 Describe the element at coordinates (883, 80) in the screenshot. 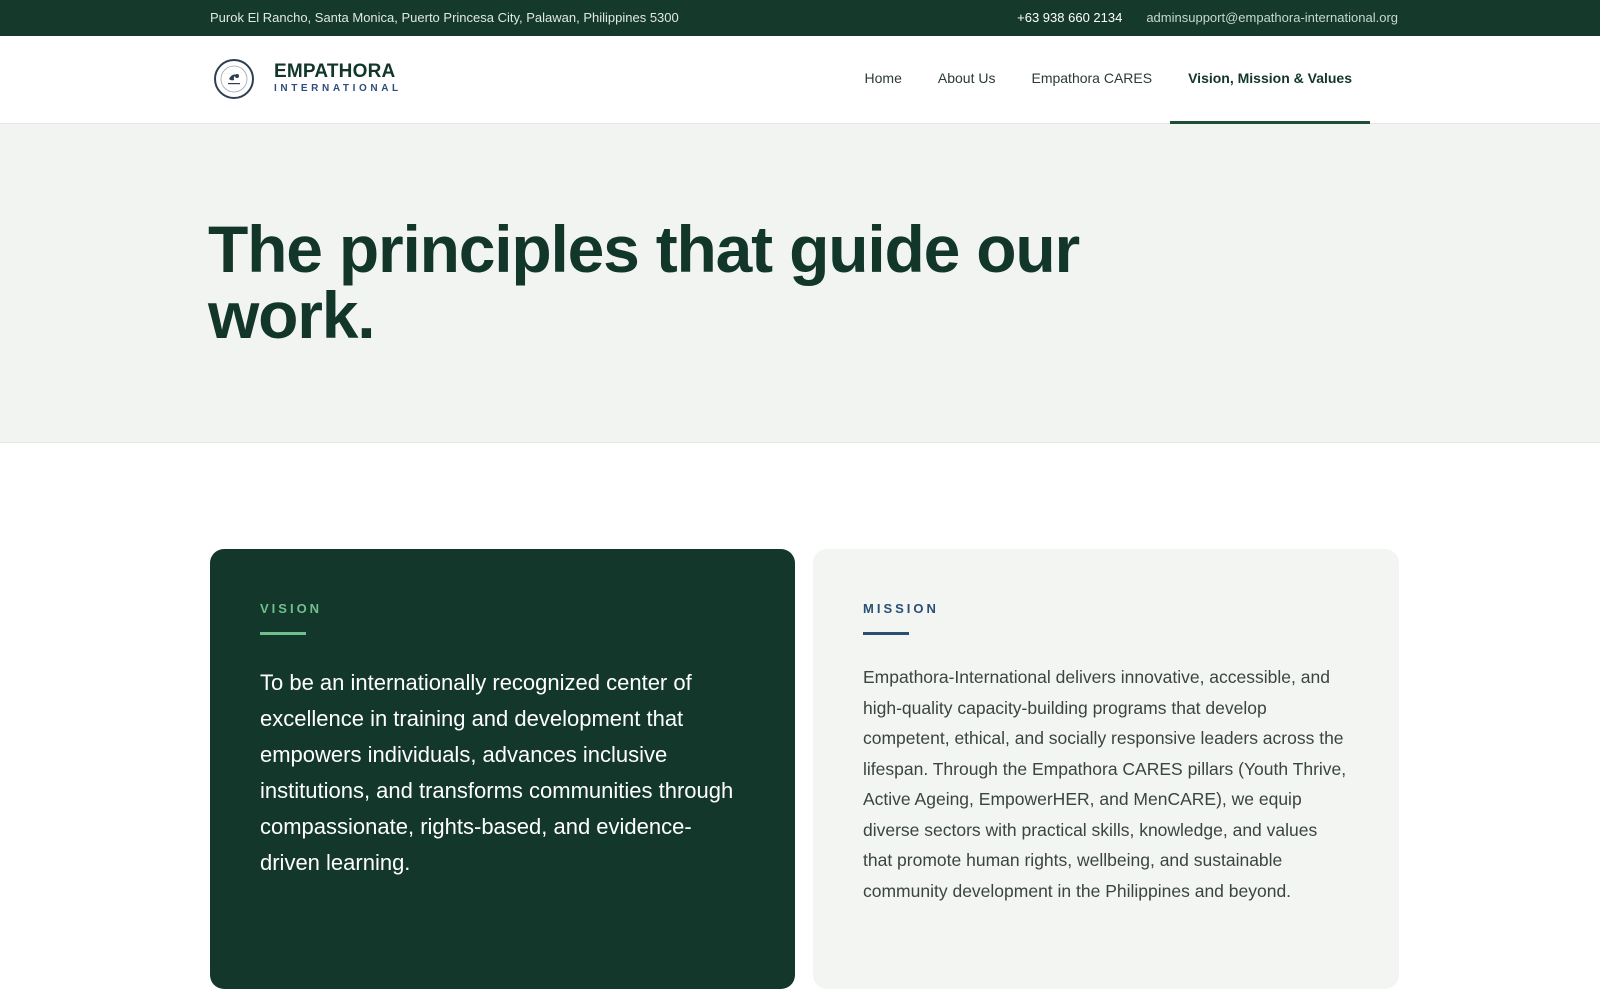

I see `nav-home: Home` at that location.